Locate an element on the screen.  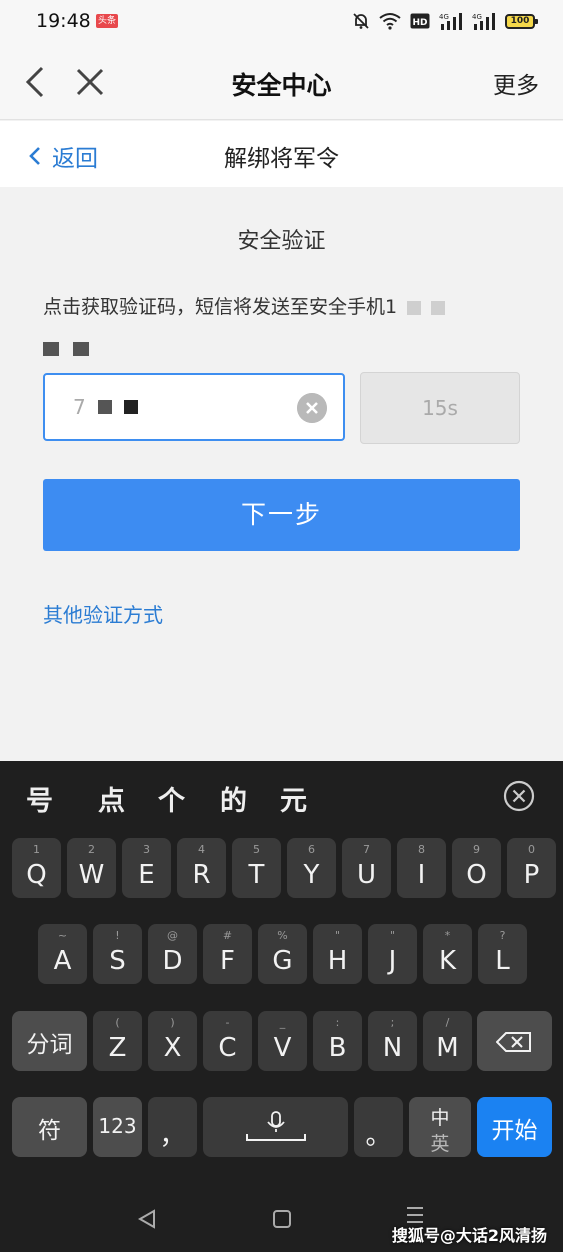
code-prefix: 7 is located at coordinates (79, 407).